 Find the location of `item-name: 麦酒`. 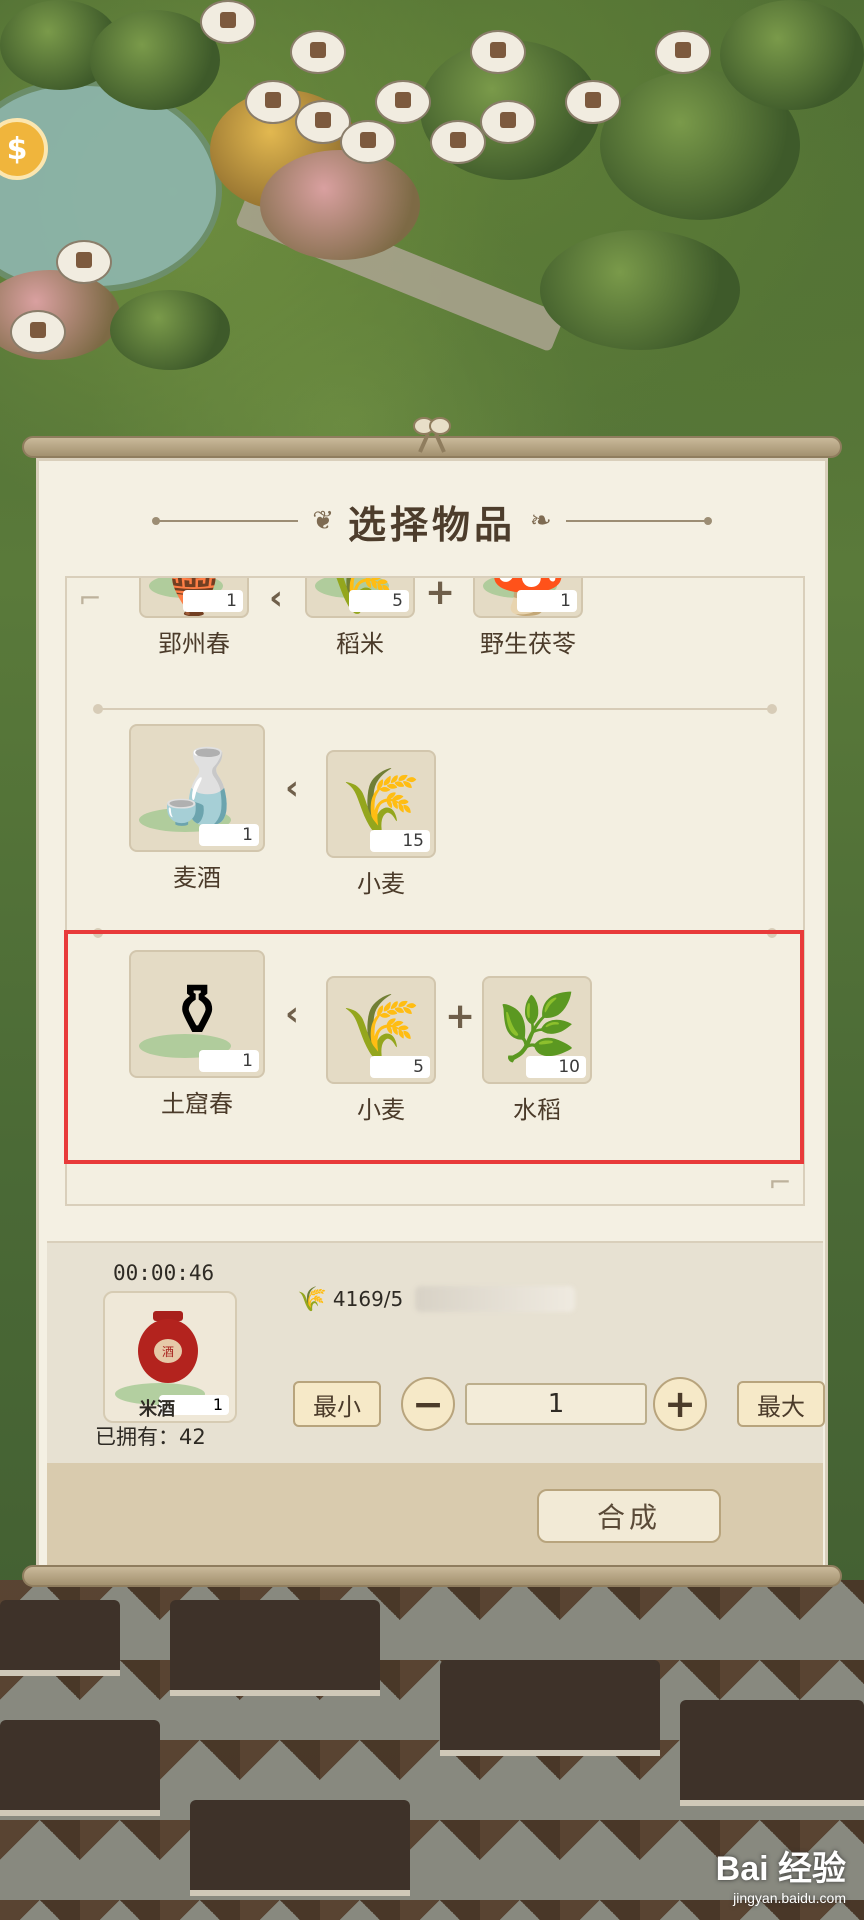

item-name: 麦酒 is located at coordinates (197, 878).